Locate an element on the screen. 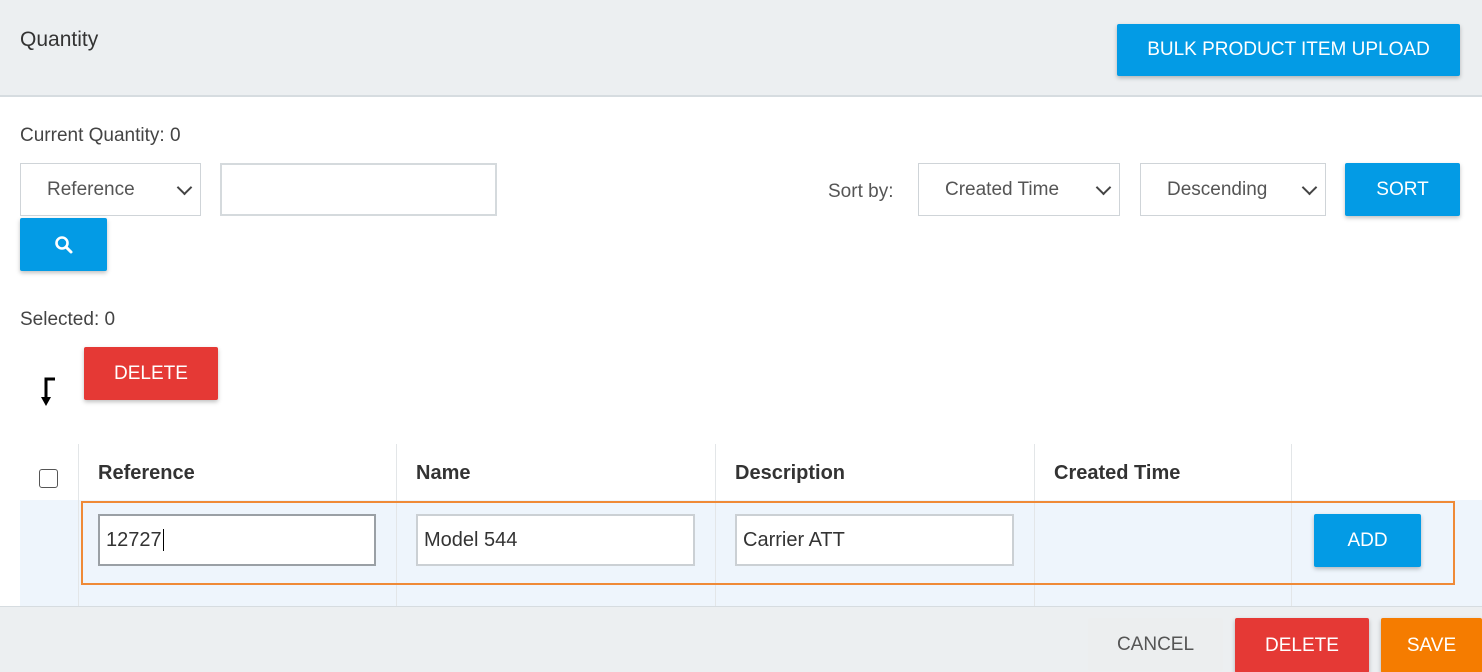 This screenshot has width=1482, height=672. column-header-reference: Reference is located at coordinates (146, 473).